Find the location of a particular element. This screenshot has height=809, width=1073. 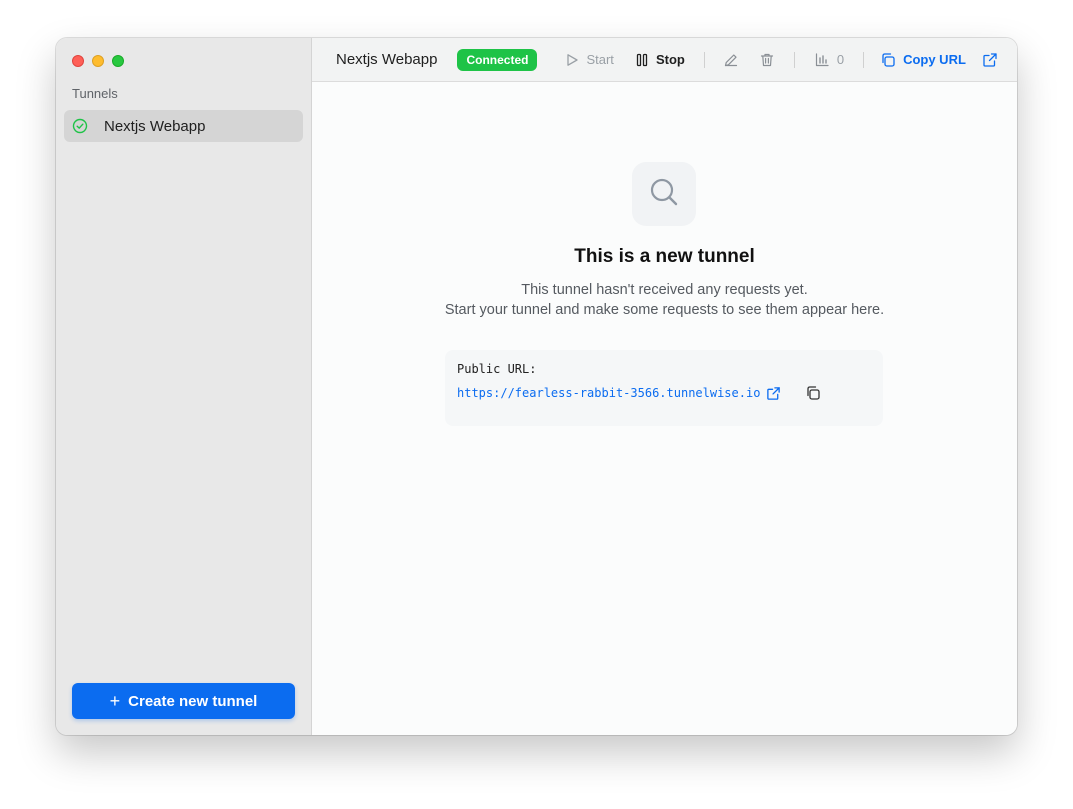

bar-chart-icon is located at coordinates (822, 60).